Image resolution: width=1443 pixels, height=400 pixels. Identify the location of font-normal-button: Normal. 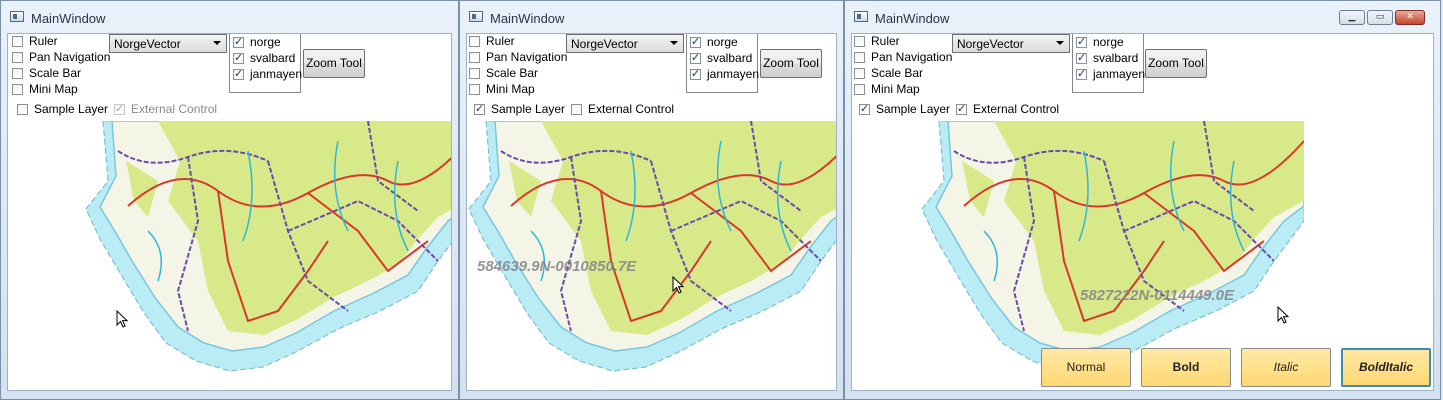
(1086, 367).